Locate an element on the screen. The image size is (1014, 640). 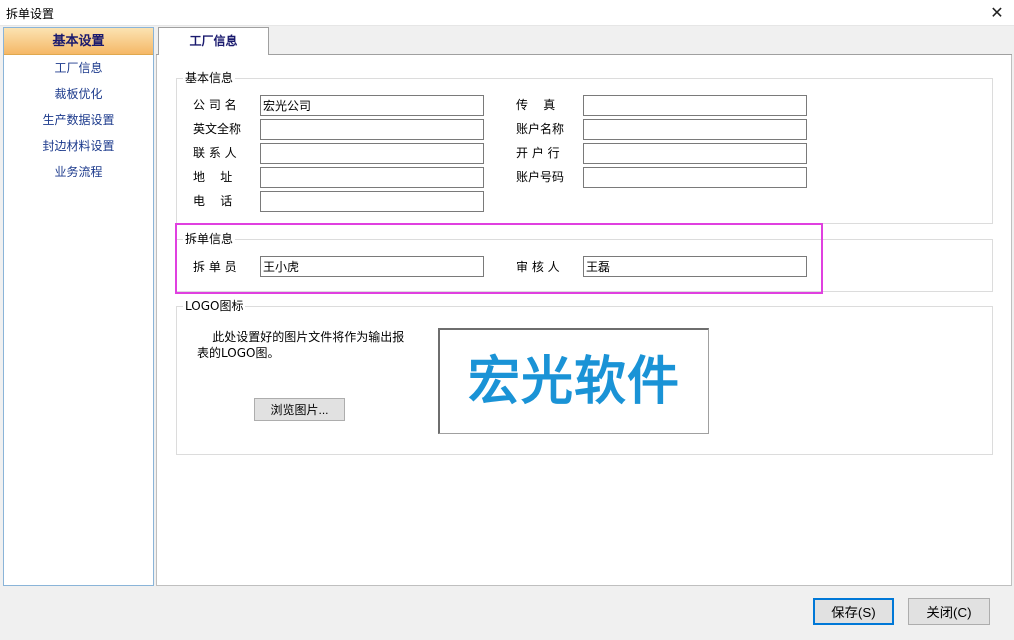
logo-description: 此处设置好的图片文件将作为输出报表的LOGO图。 is located at coordinates (301, 345).